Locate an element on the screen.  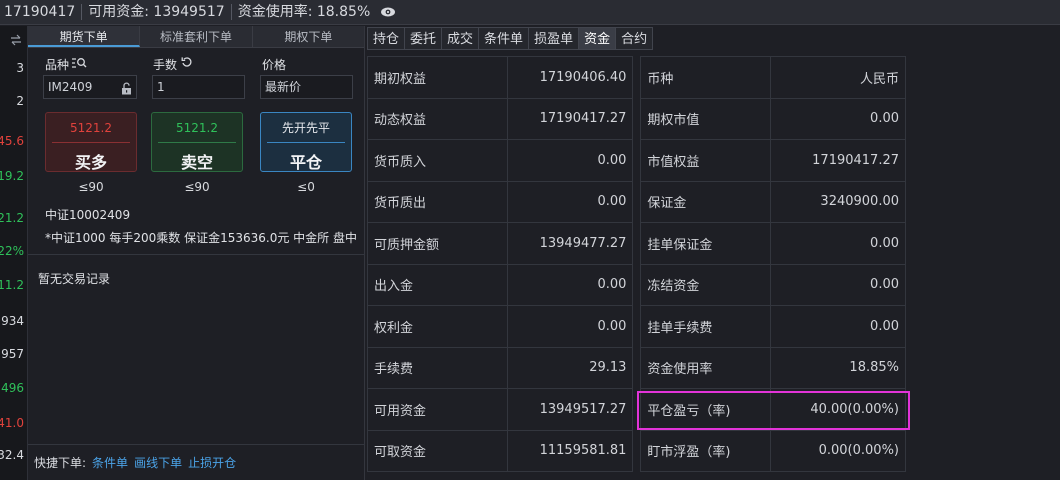
price-label: 价格 is located at coordinates (274, 65).